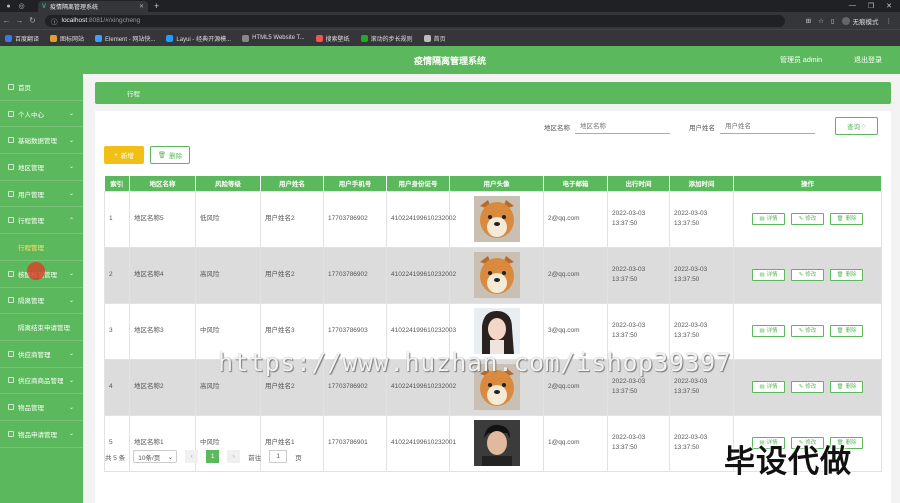  I want to click on user-search-input, so click(767, 127).